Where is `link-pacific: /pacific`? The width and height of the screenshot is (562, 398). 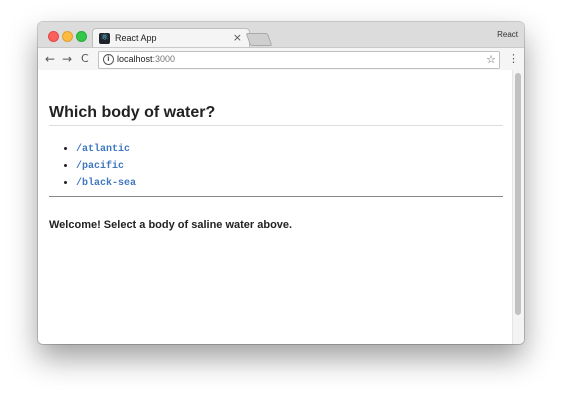
link-pacific: /pacific is located at coordinates (100, 166).